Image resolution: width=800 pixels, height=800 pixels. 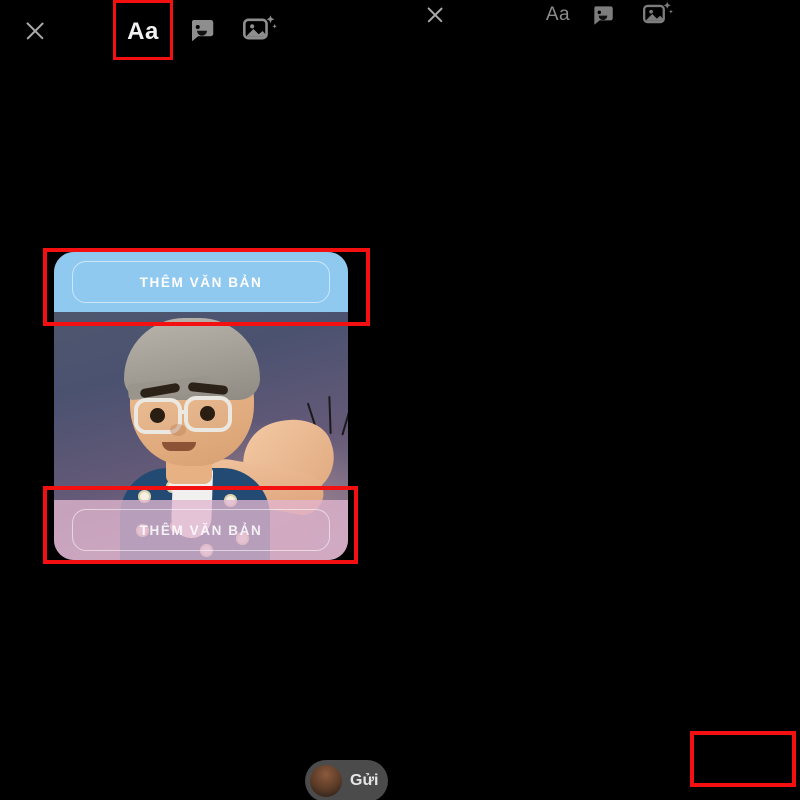 What do you see at coordinates (179, 446) in the screenshot?
I see `avatar-mouth` at bounding box center [179, 446].